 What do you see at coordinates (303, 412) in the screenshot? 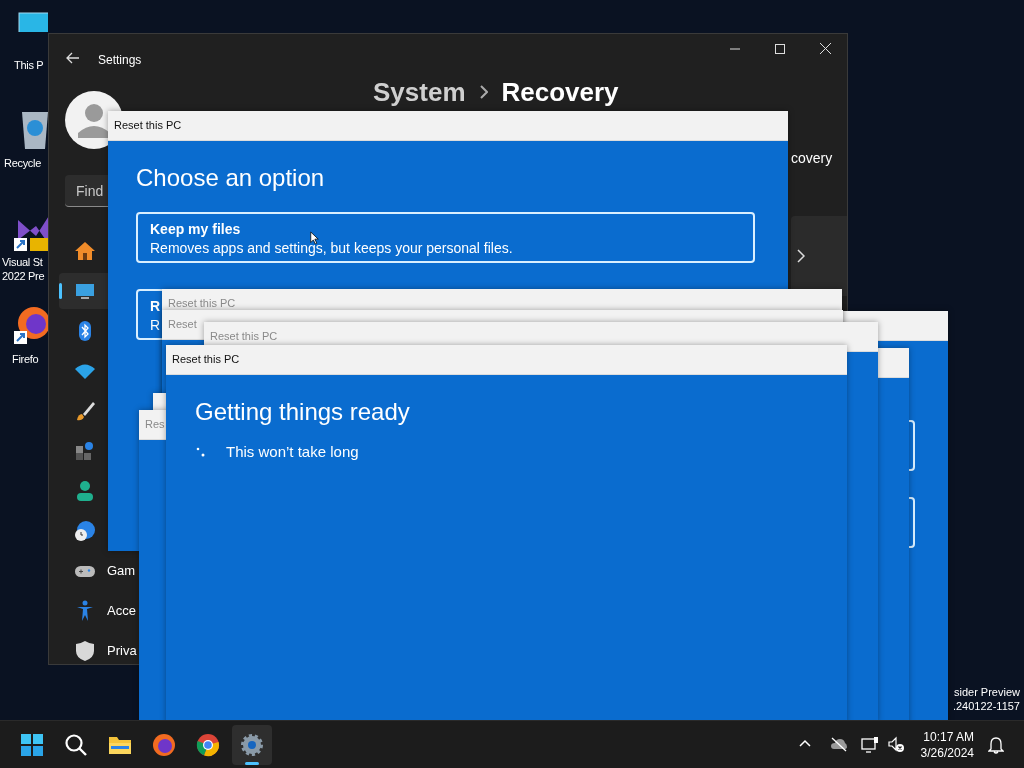
I see `dialog-heading: Getting things ready` at bounding box center [303, 412].